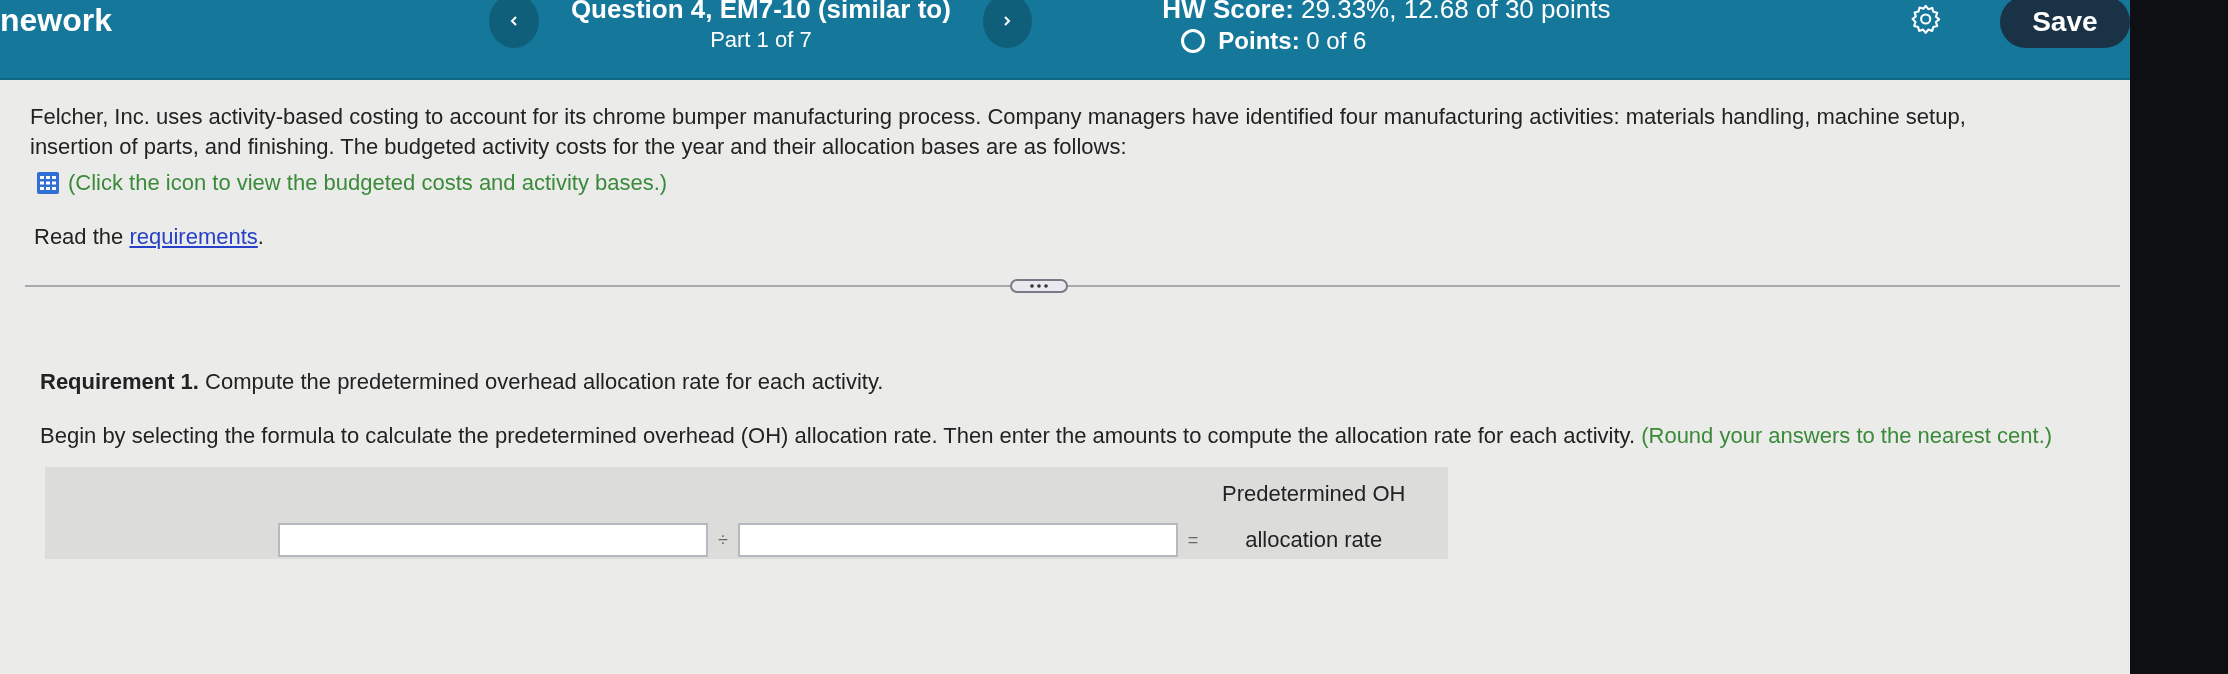  What do you see at coordinates (1314, 494) in the screenshot?
I see `result-label: Predetermined OH` at bounding box center [1314, 494].